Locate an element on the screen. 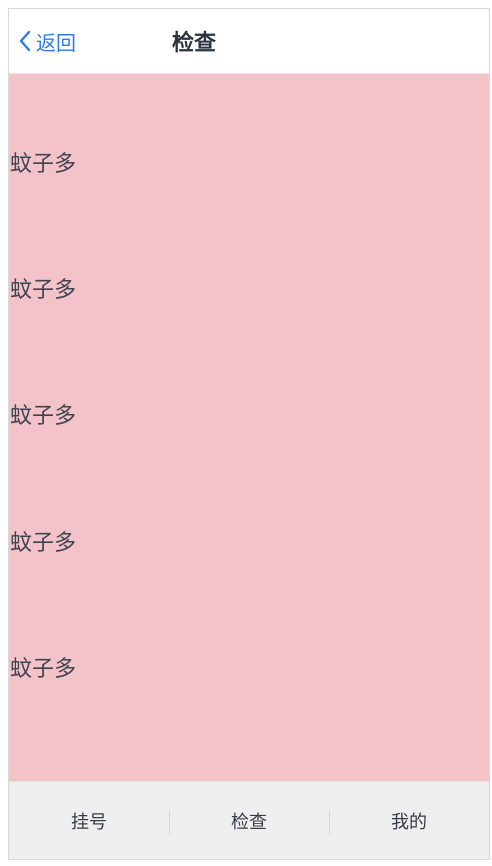 This screenshot has height=866, width=492. page-title: 检查 is located at coordinates (193, 43).